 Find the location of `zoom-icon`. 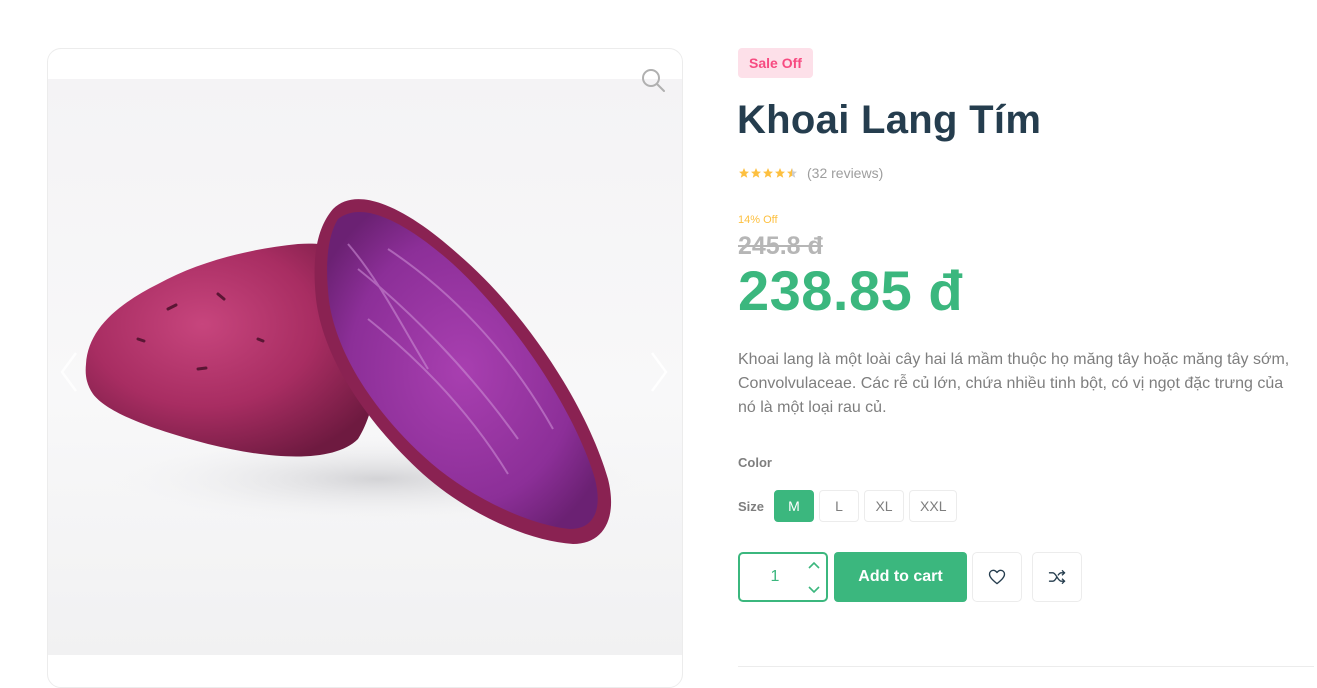

zoom-icon is located at coordinates (653, 80).